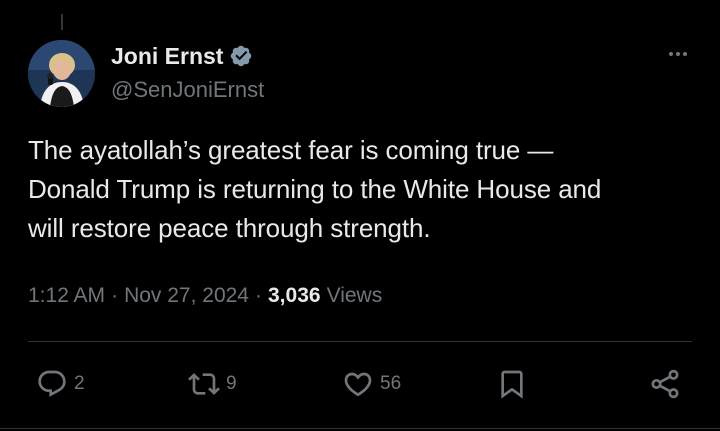 The height and width of the screenshot is (431, 720). I want to click on thread-connector-line, so click(62, 22).